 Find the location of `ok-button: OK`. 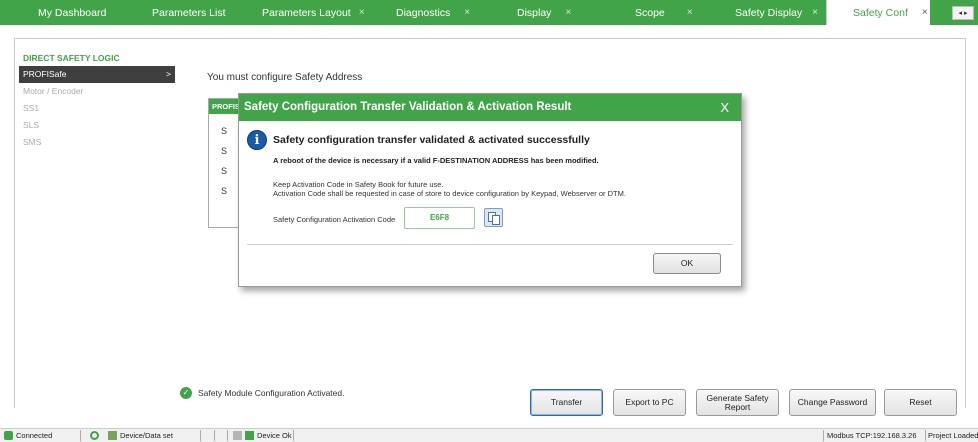

ok-button: OK is located at coordinates (687, 263).